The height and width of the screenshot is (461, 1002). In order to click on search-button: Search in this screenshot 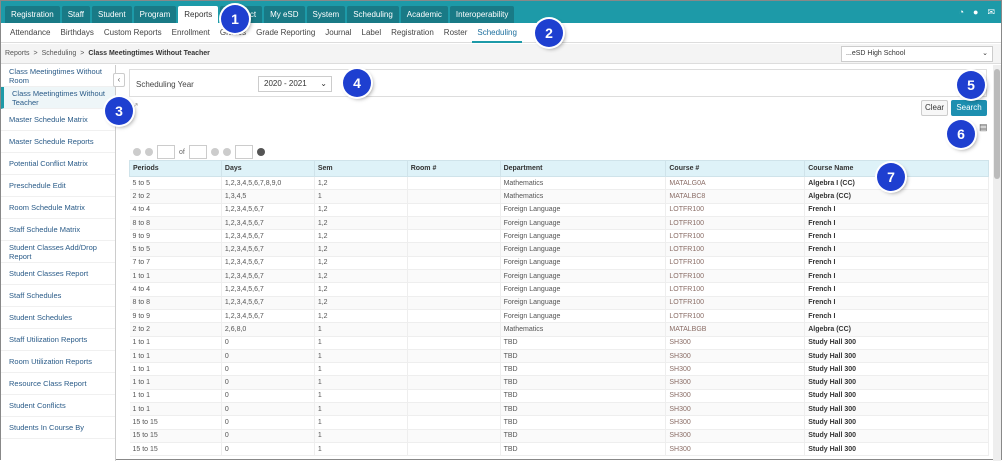, I will do `click(969, 108)`.